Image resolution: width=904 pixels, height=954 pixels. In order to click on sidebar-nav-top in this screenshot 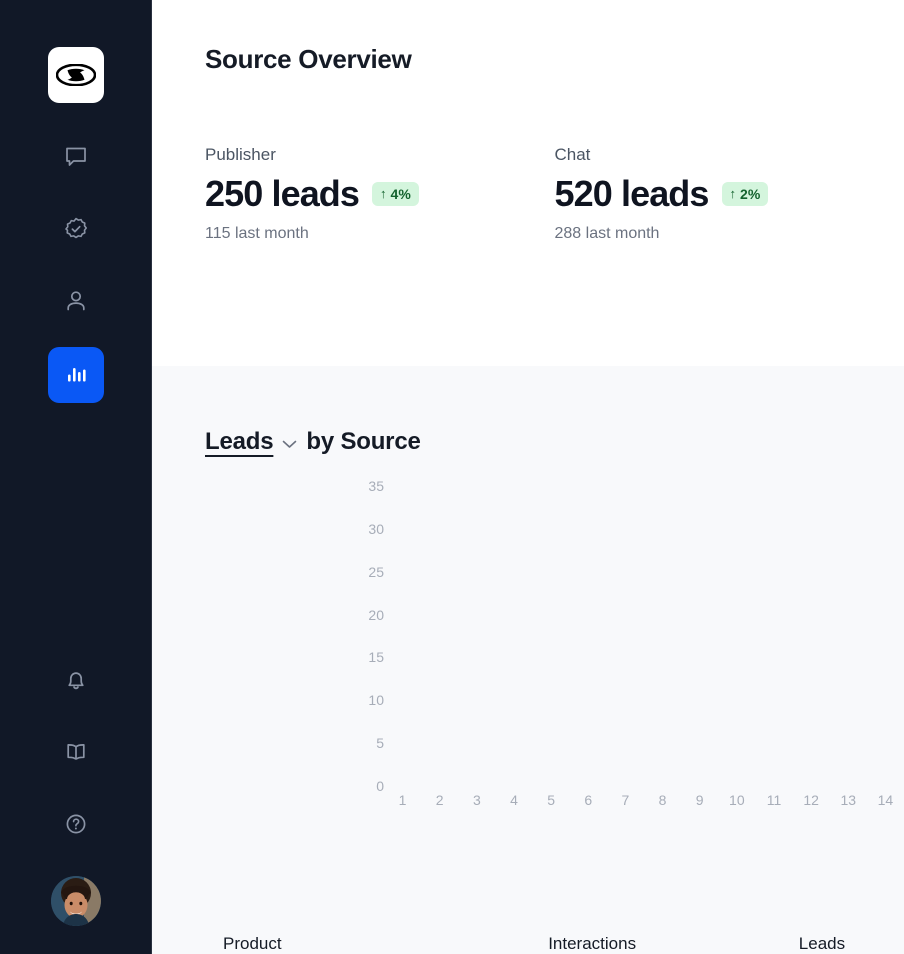, I will do `click(75, 275)`.